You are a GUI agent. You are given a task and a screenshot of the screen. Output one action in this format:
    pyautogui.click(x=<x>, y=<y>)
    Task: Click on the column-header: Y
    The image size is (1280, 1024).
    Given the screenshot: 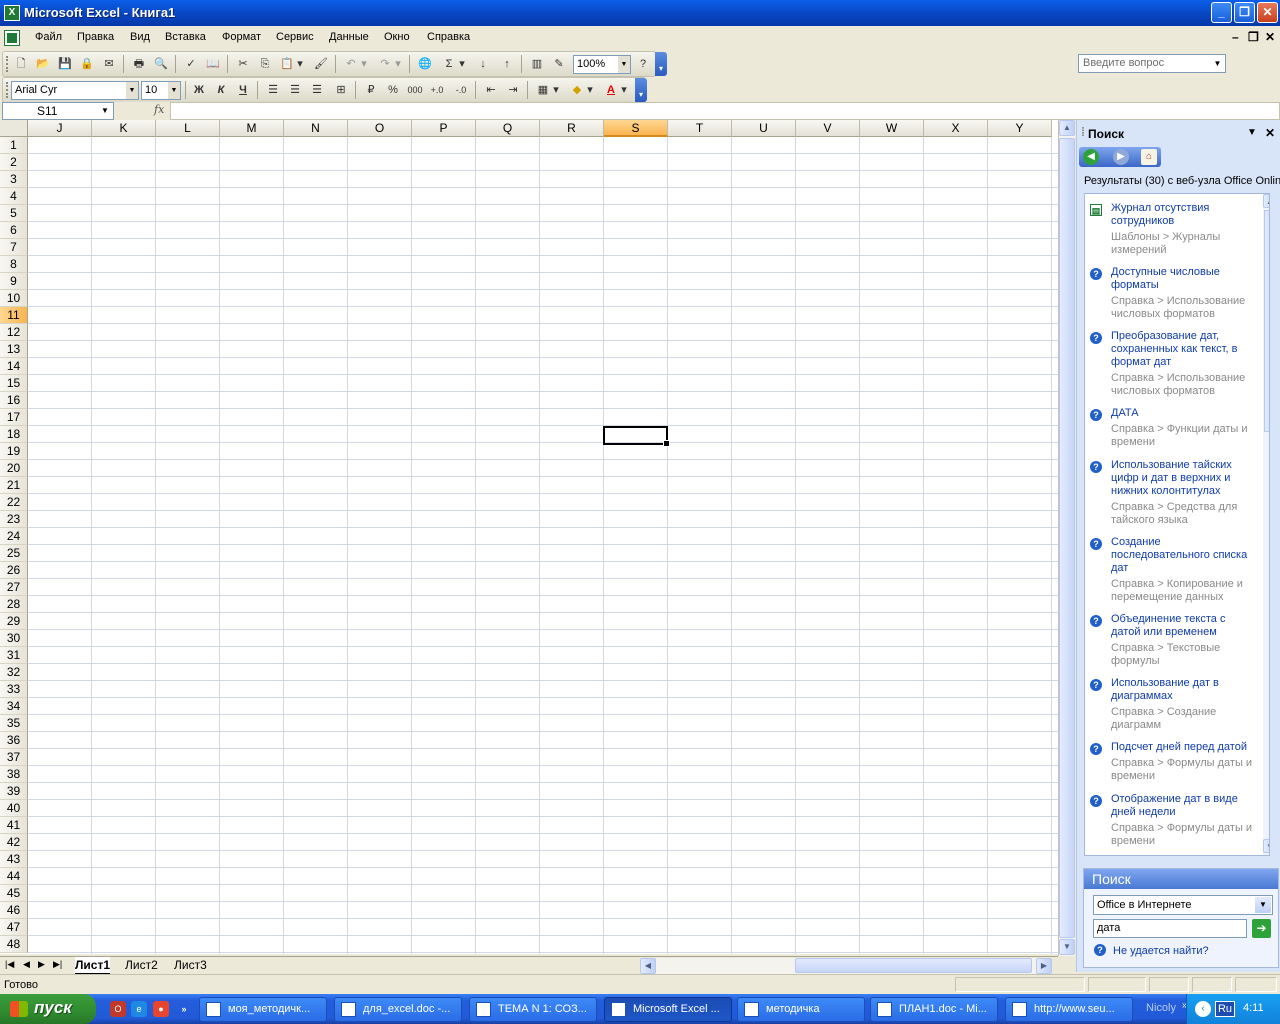 What is the action you would take?
    pyautogui.click(x=1020, y=128)
    